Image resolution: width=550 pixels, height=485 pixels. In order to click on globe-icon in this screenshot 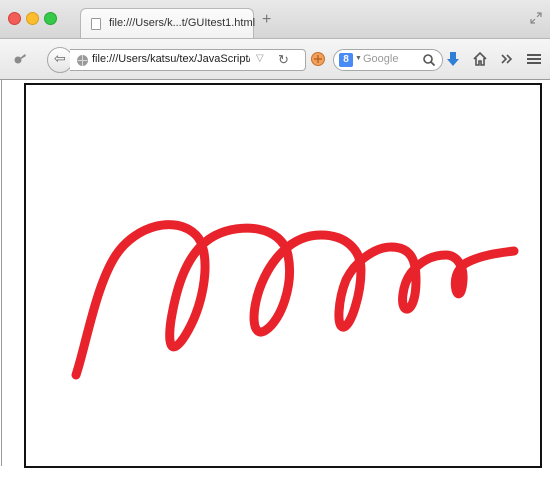, I will do `click(82, 60)`.